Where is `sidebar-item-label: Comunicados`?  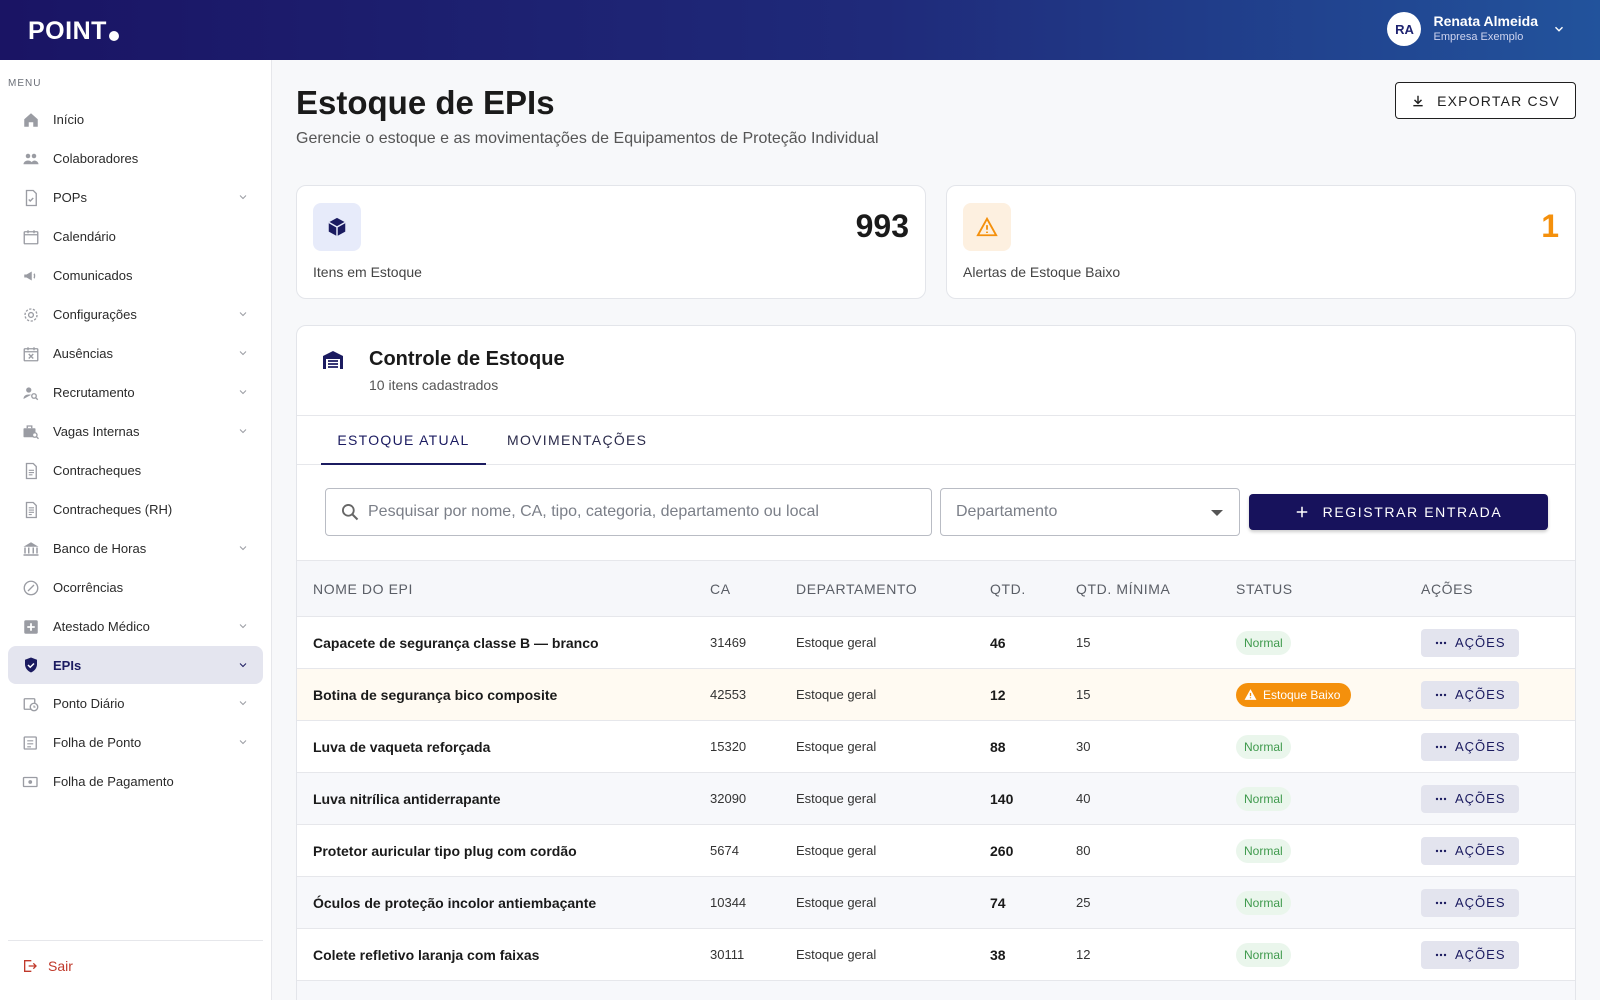
sidebar-item-label: Comunicados is located at coordinates (93, 275).